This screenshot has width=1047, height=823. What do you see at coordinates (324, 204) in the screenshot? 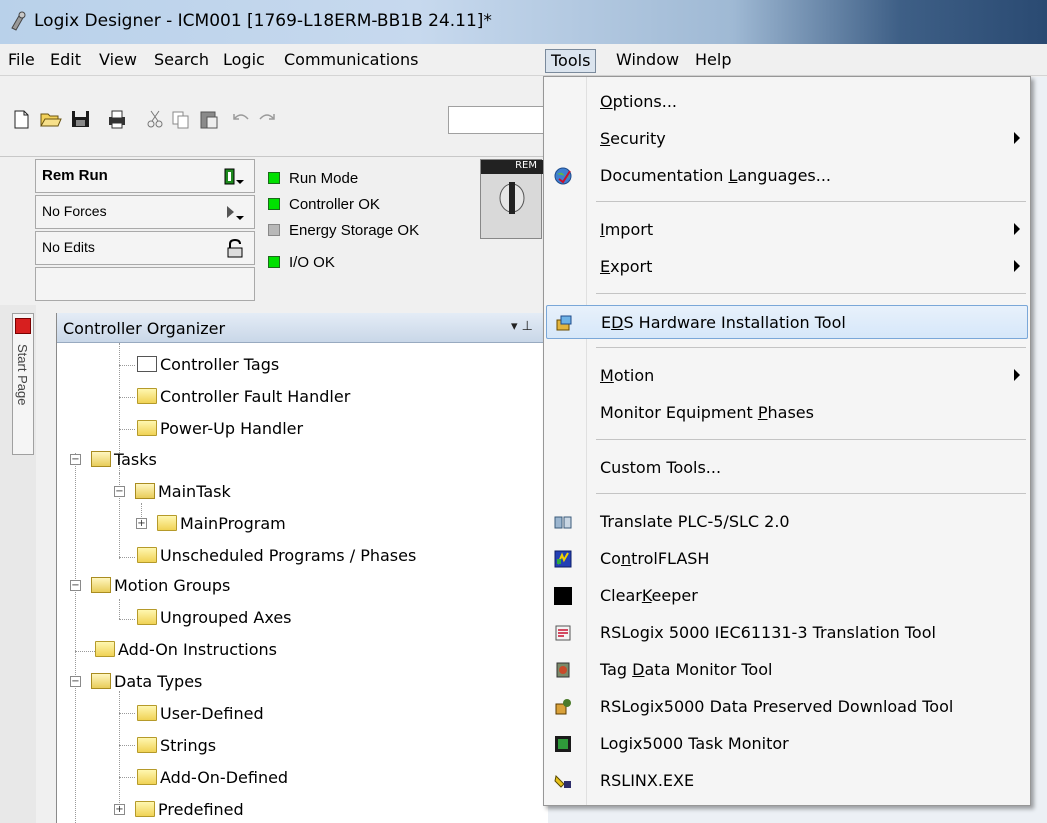
I see `controller-ok-indicator: Controller OK` at bounding box center [324, 204].